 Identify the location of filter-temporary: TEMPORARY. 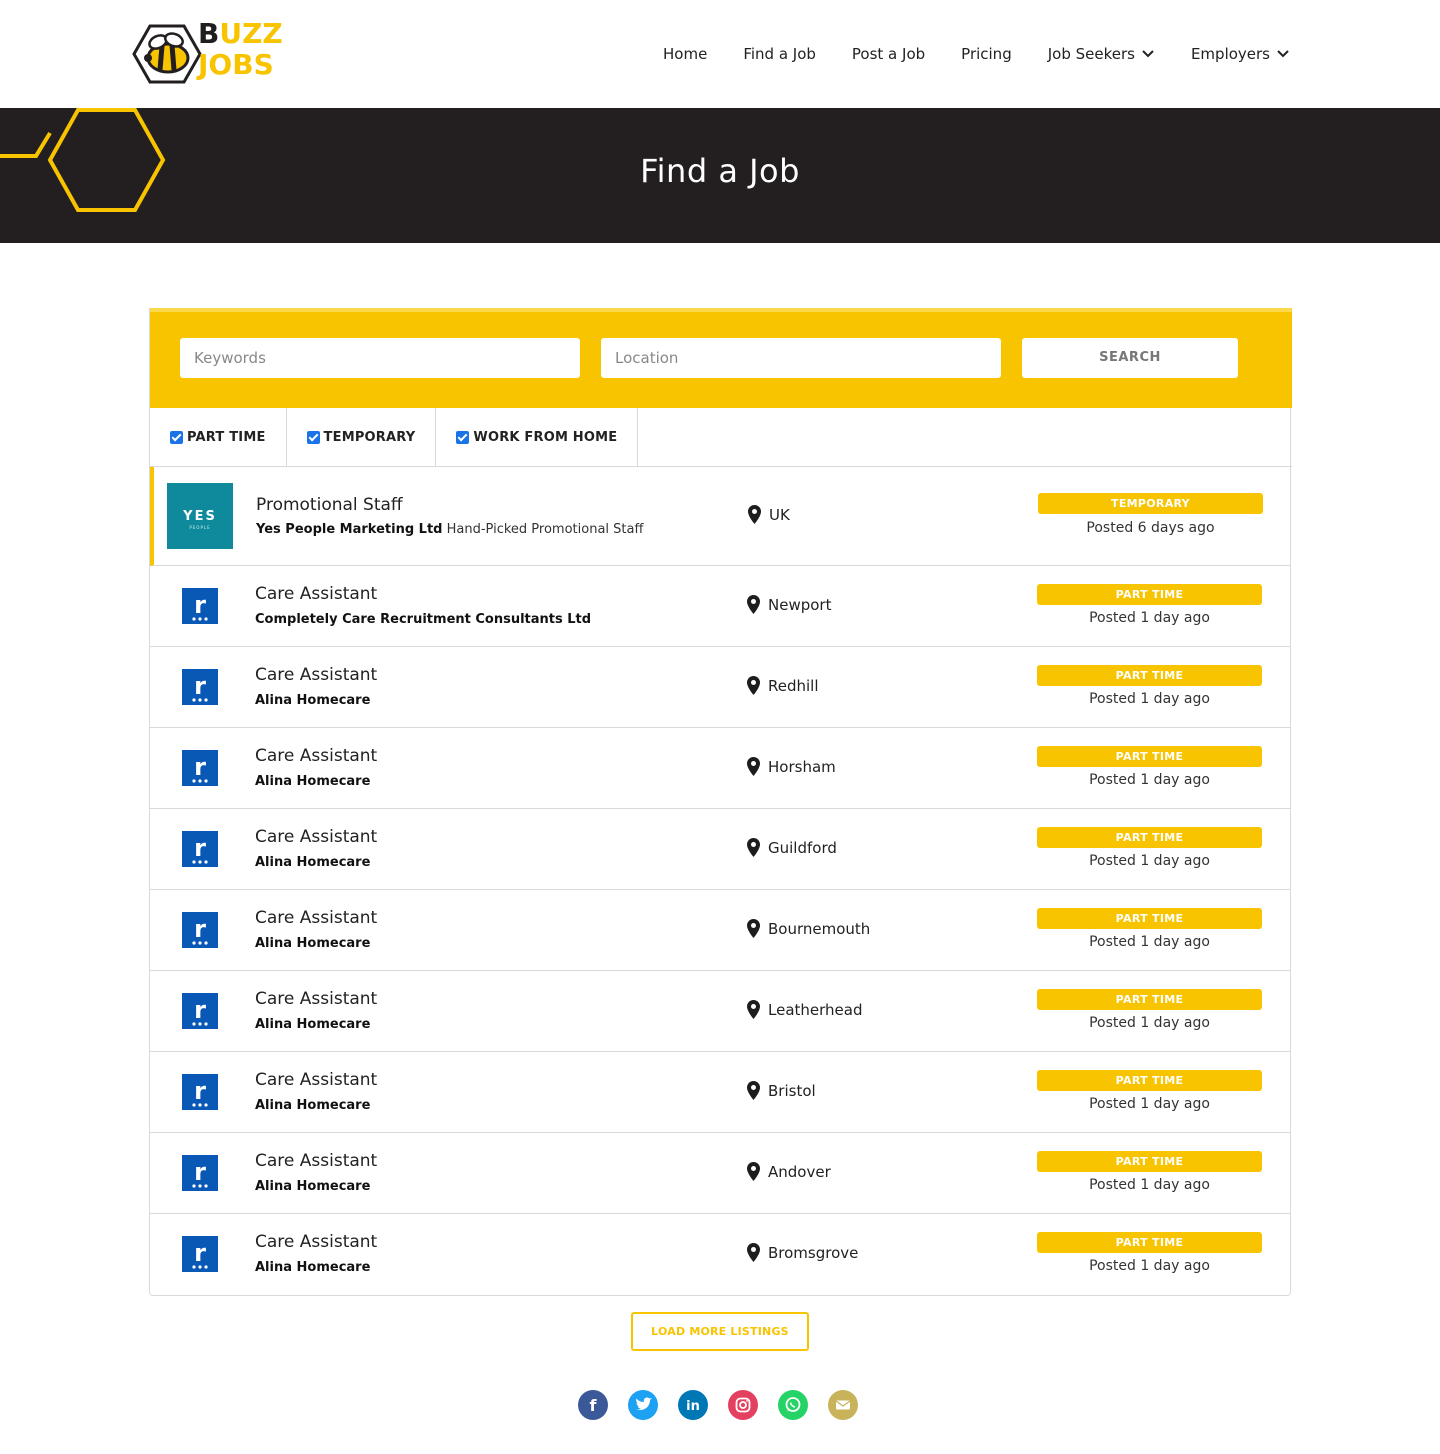
(362, 437).